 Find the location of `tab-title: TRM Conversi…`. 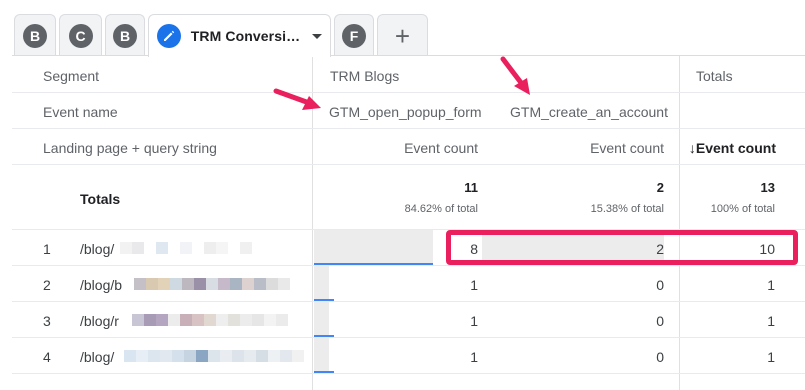

tab-title: TRM Conversi… is located at coordinates (245, 36).